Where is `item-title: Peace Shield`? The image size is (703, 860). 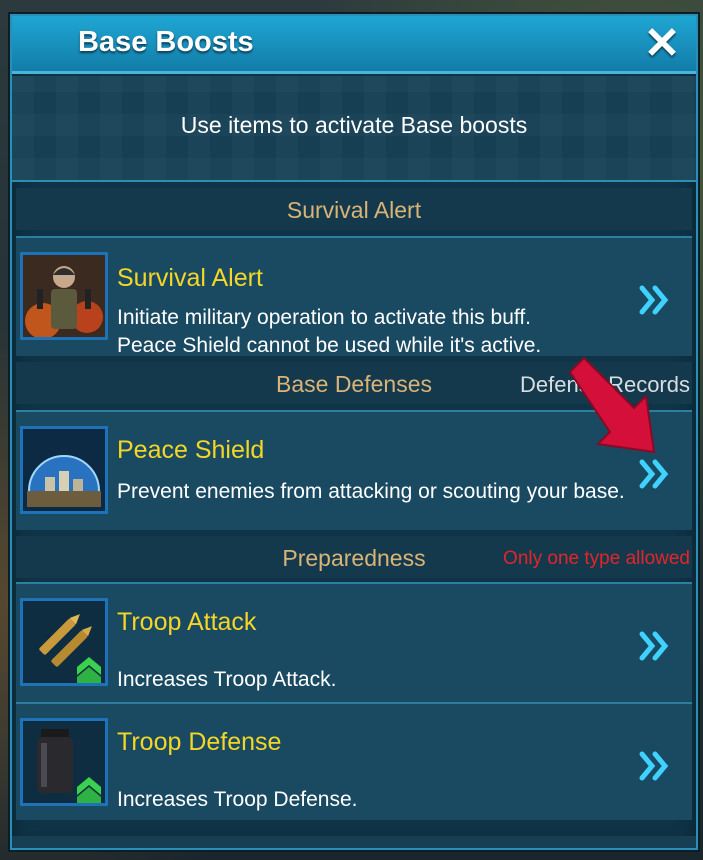
item-title: Peace Shield is located at coordinates (191, 450).